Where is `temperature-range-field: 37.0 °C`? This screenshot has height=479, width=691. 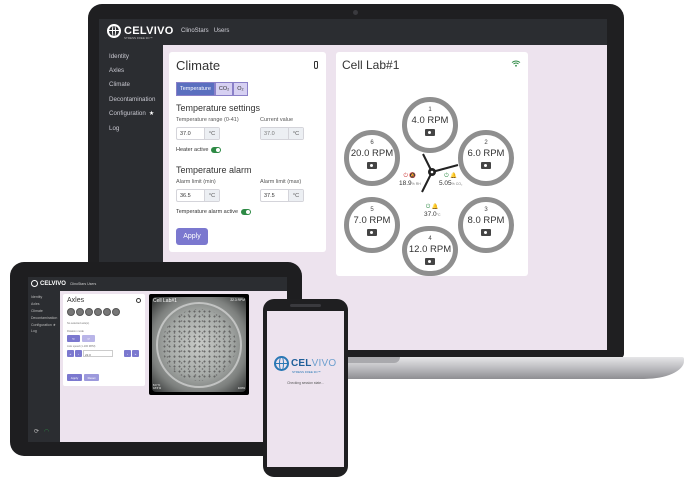
temperature-range-field: 37.0 °C is located at coordinates (198, 133).